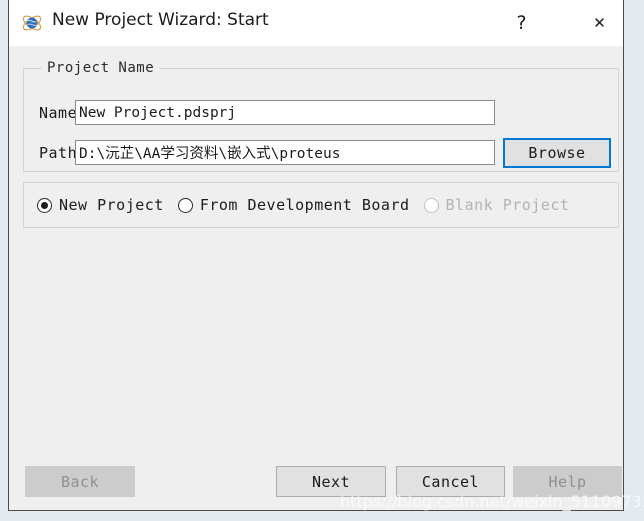 This screenshot has height=521, width=644. Describe the element at coordinates (304, 205) in the screenshot. I see `radio-from-development-board-label: From Development Board` at that location.